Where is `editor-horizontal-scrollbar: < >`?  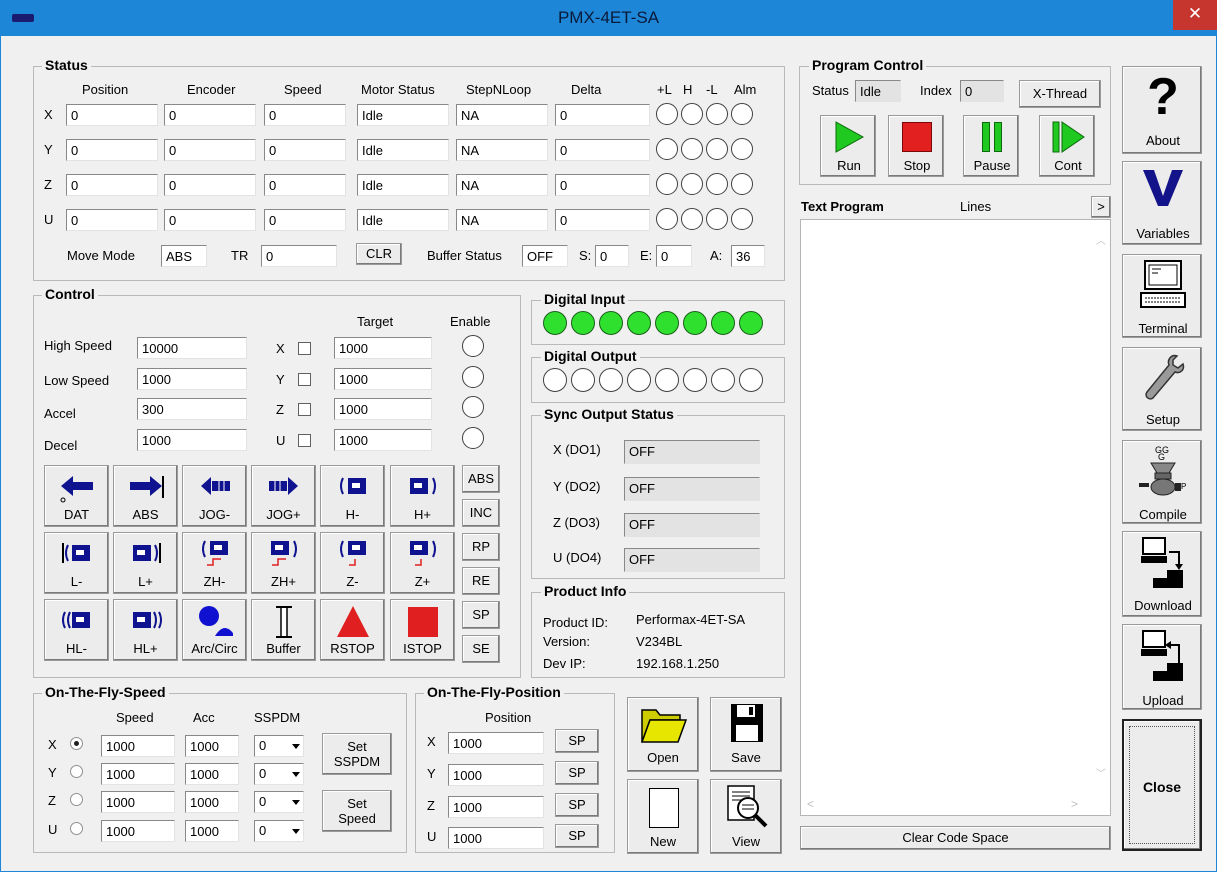
editor-horizontal-scrollbar: < > is located at coordinates (946, 805).